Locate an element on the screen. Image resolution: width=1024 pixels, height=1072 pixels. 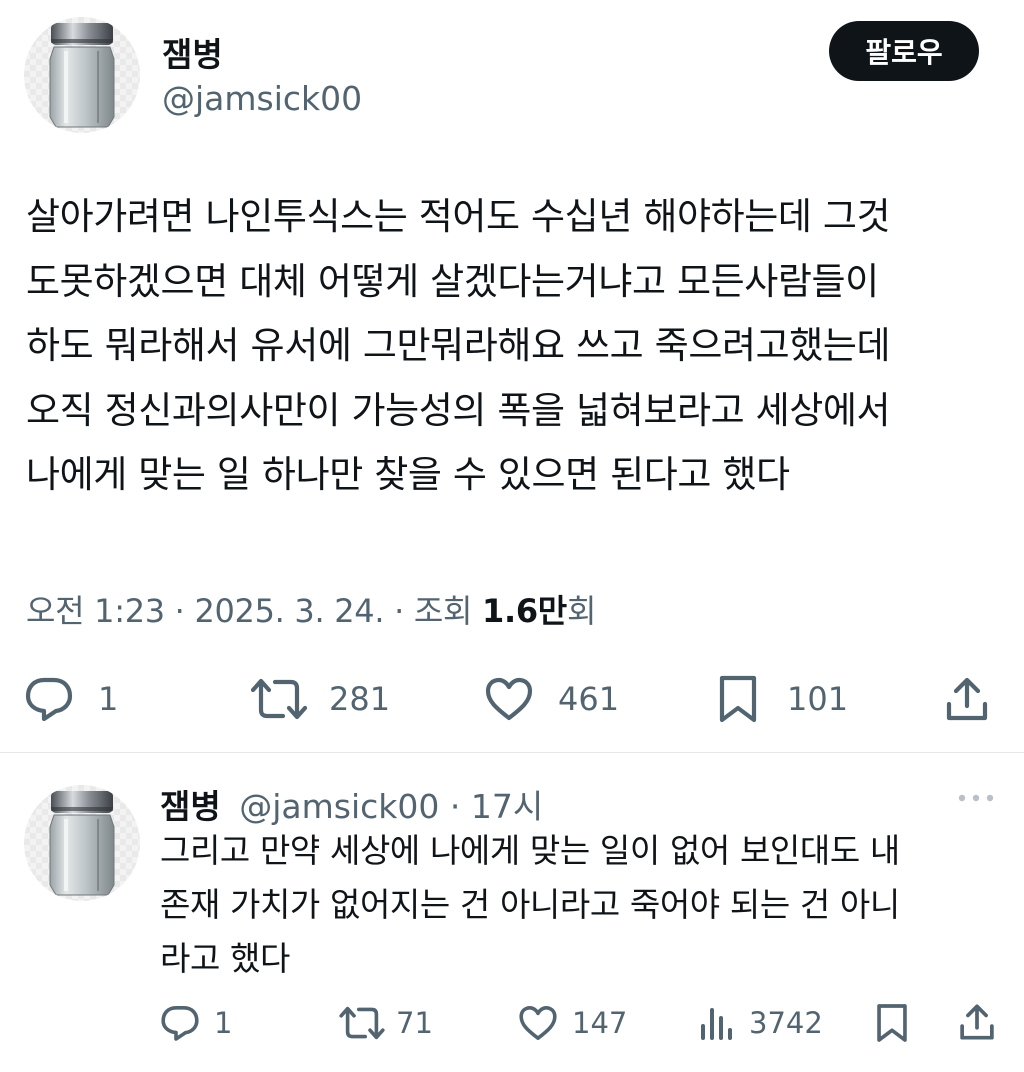
tweet-meta: 오전 1:23 · 2025. 3. 24. · 조회 1.6만회 is located at coordinates (311, 609).